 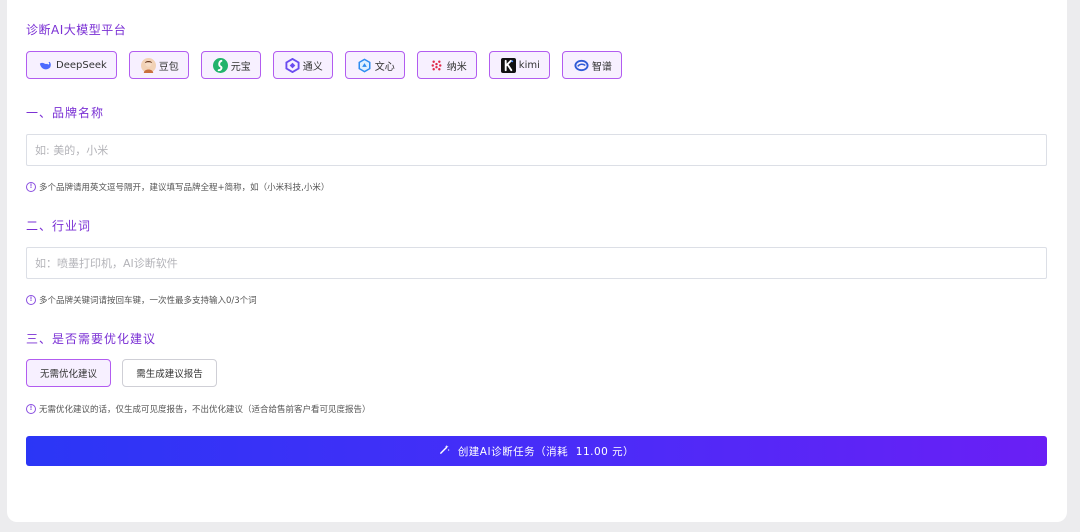 I want to click on platform-label: 元宝, so click(x=240, y=67).